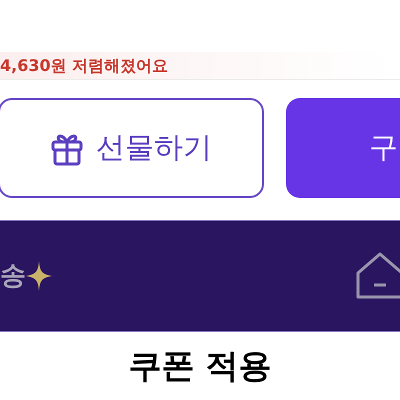  Describe the element at coordinates (39, 276) in the screenshot. I see `sparkle-icon` at that location.